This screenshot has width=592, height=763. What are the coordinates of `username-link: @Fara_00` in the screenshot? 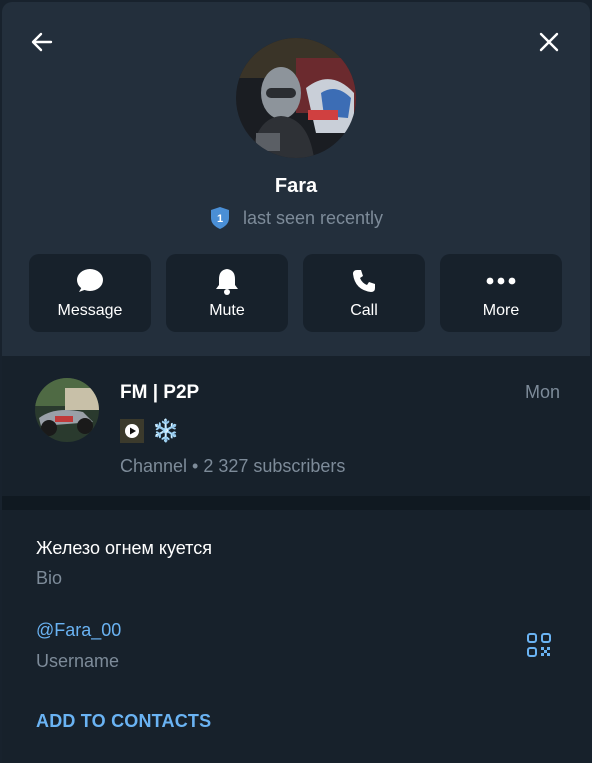 It's located at (78, 630).